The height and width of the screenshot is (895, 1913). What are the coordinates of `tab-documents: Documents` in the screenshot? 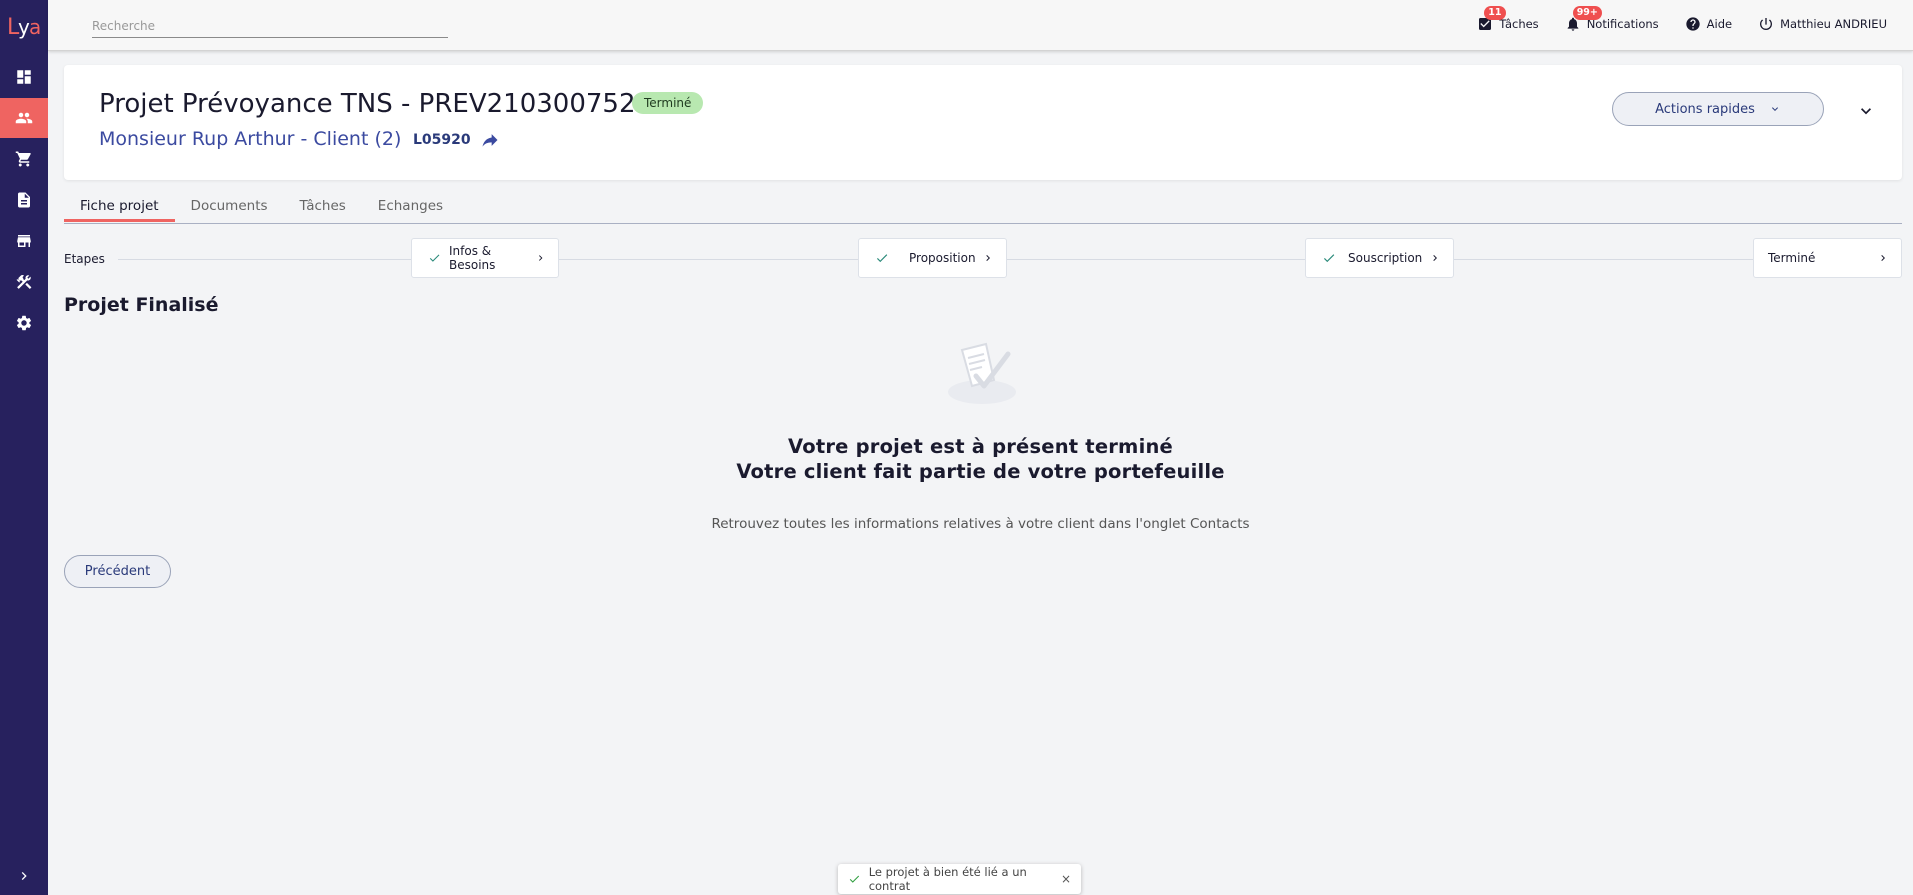 It's located at (229, 207).